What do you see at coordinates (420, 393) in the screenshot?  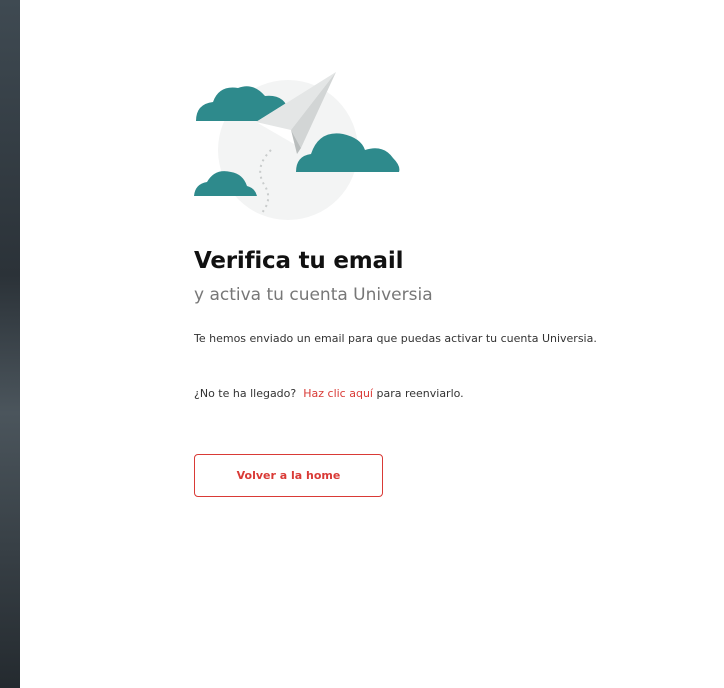 I see `resend-suffix: para reenviarlo.` at bounding box center [420, 393].